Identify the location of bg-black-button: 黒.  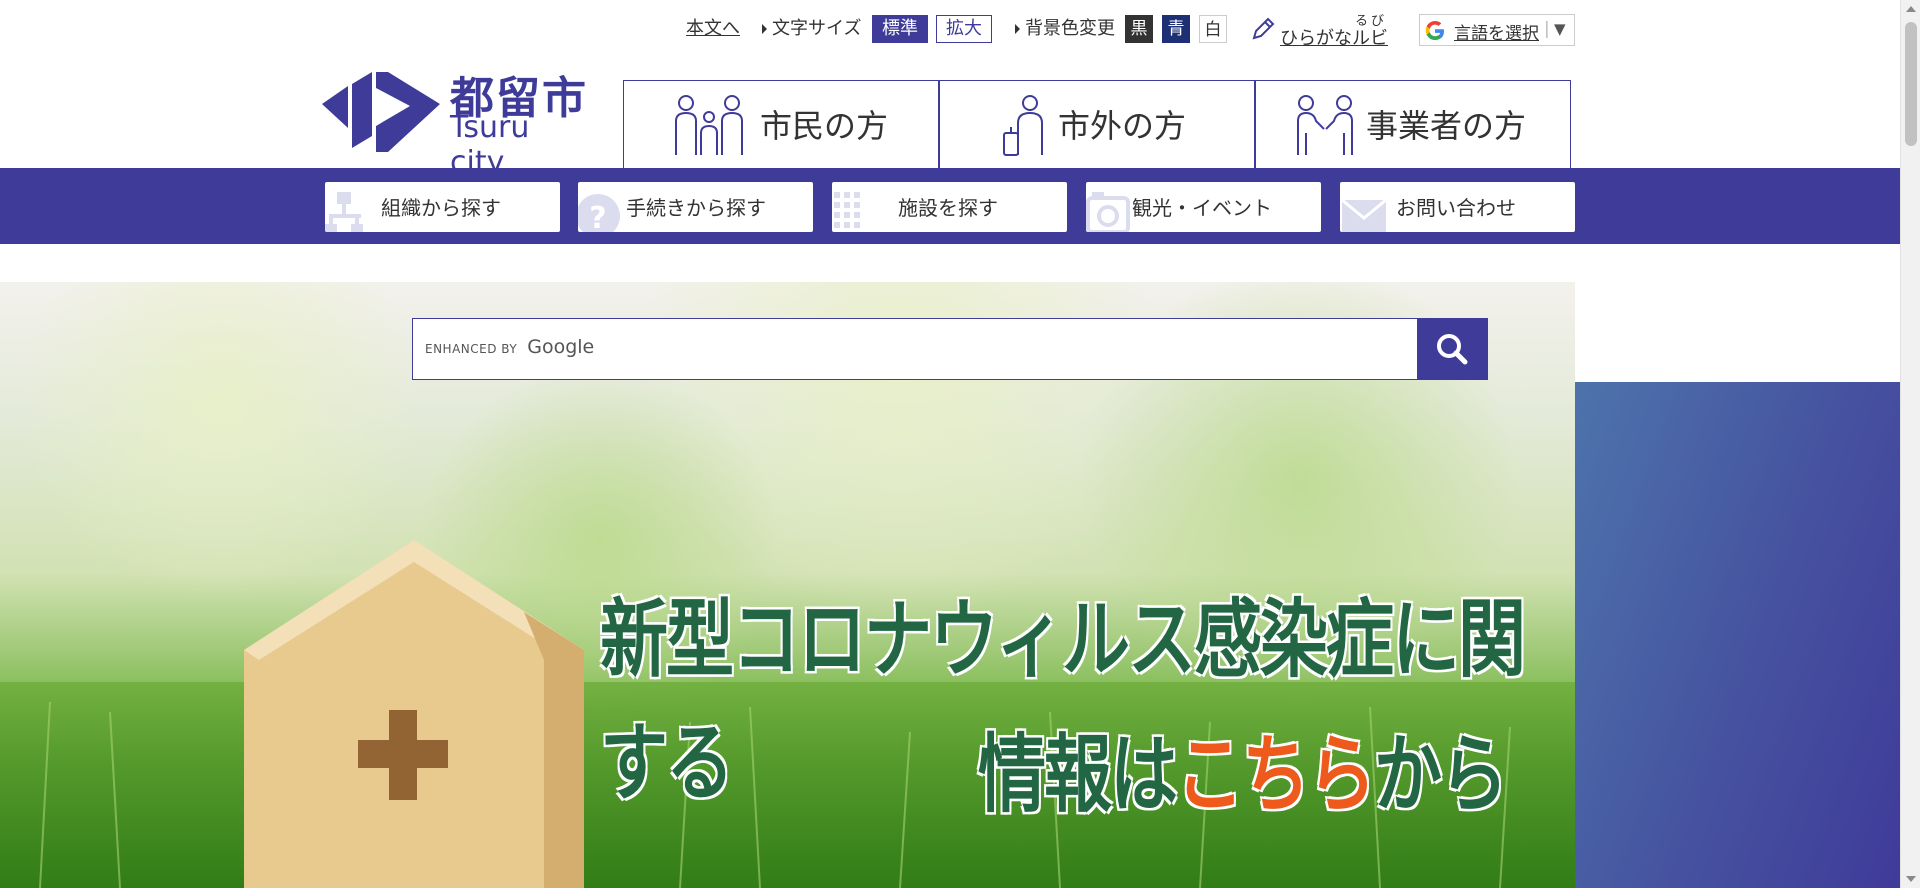
(1139, 29).